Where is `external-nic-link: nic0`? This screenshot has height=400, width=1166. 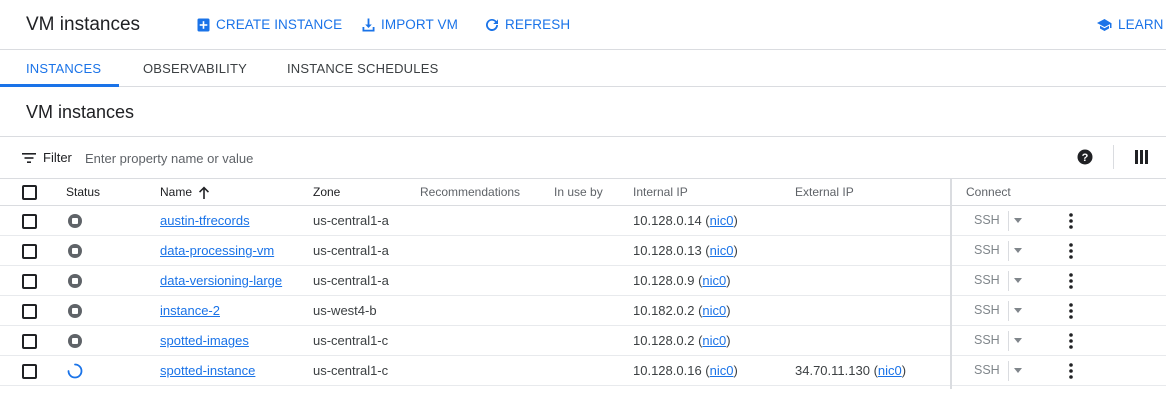
external-nic-link: nic0 is located at coordinates (890, 370).